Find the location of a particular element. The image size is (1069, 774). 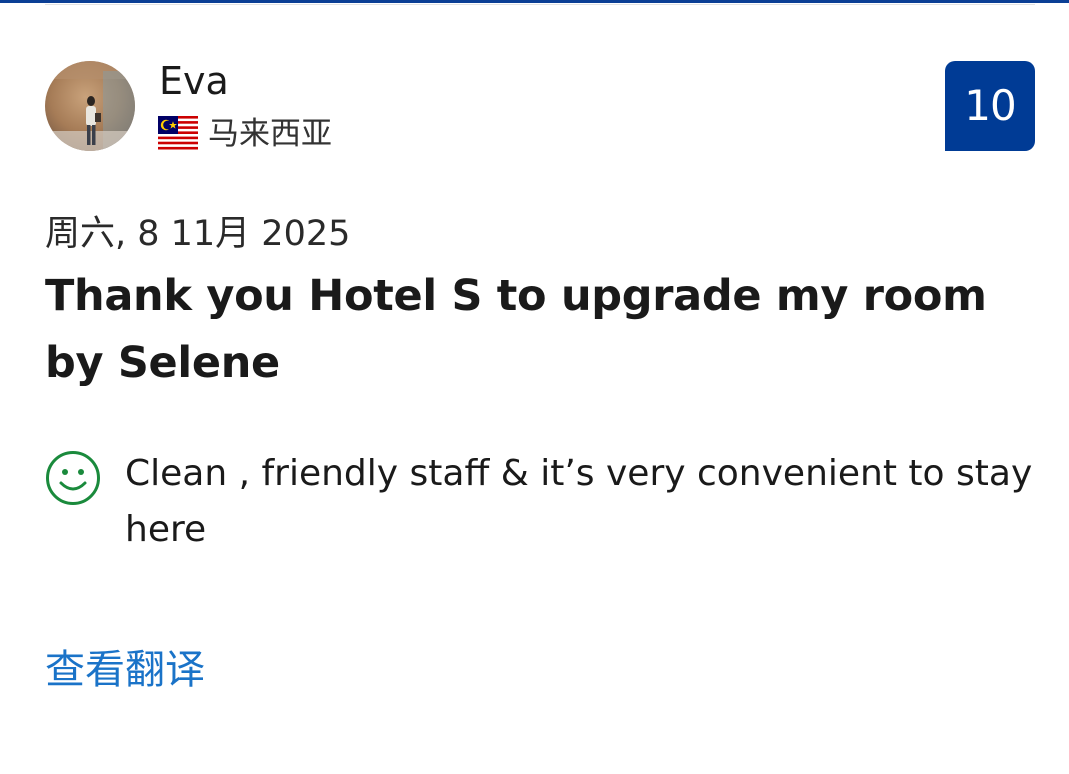

reviewer-name: Eva is located at coordinates (194, 81).